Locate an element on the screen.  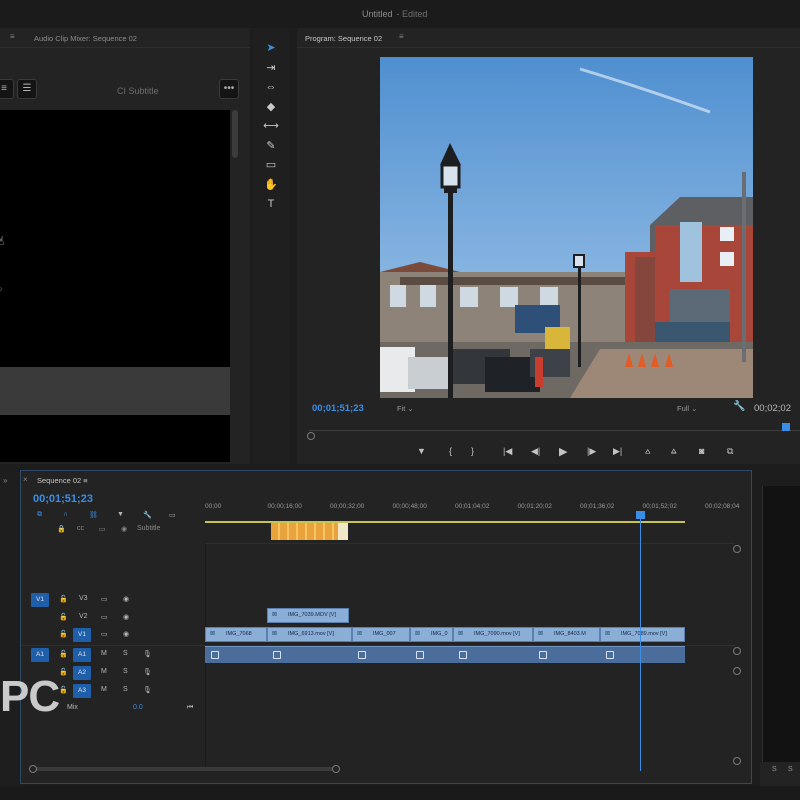
tab-audio-clip-mixer: Audio Clip Mixer: Sequence 02 is located at coordinates (85, 38).